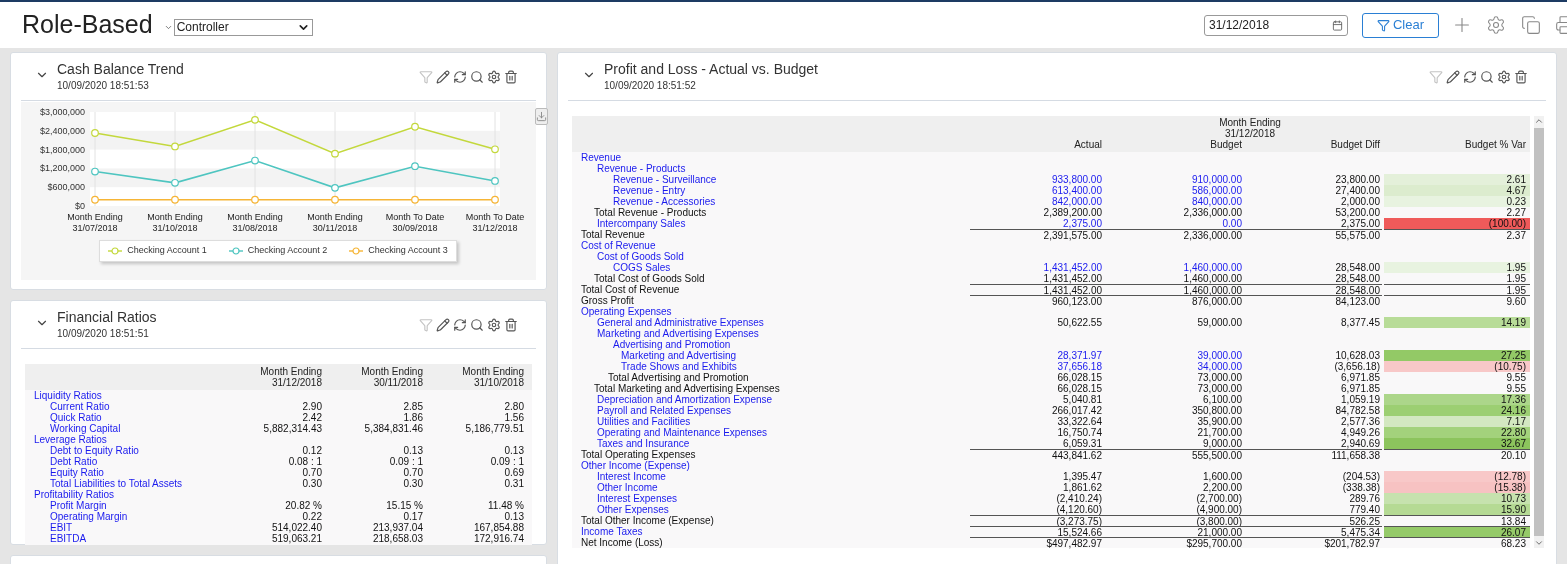 This screenshot has height=564, width=1567. Describe the element at coordinates (771, 487) in the screenshot. I see `account-link: Other Income` at that location.